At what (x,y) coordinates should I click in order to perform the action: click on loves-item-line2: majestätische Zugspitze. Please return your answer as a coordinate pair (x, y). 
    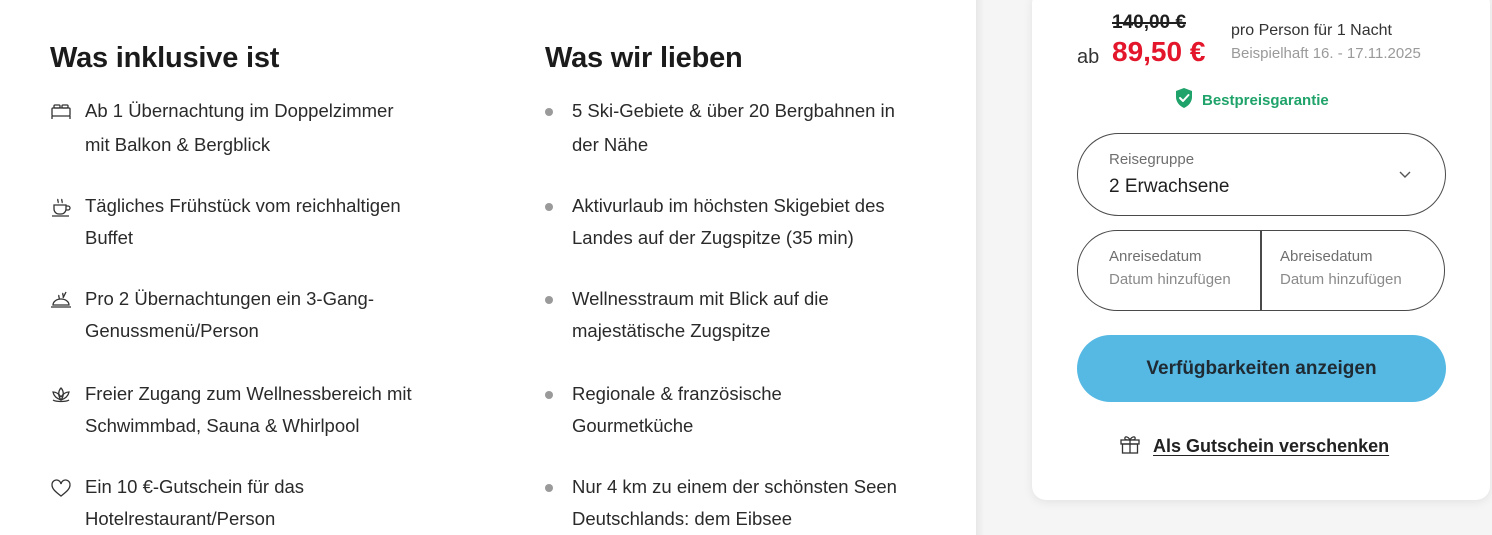
    Looking at the image, I should click on (671, 330).